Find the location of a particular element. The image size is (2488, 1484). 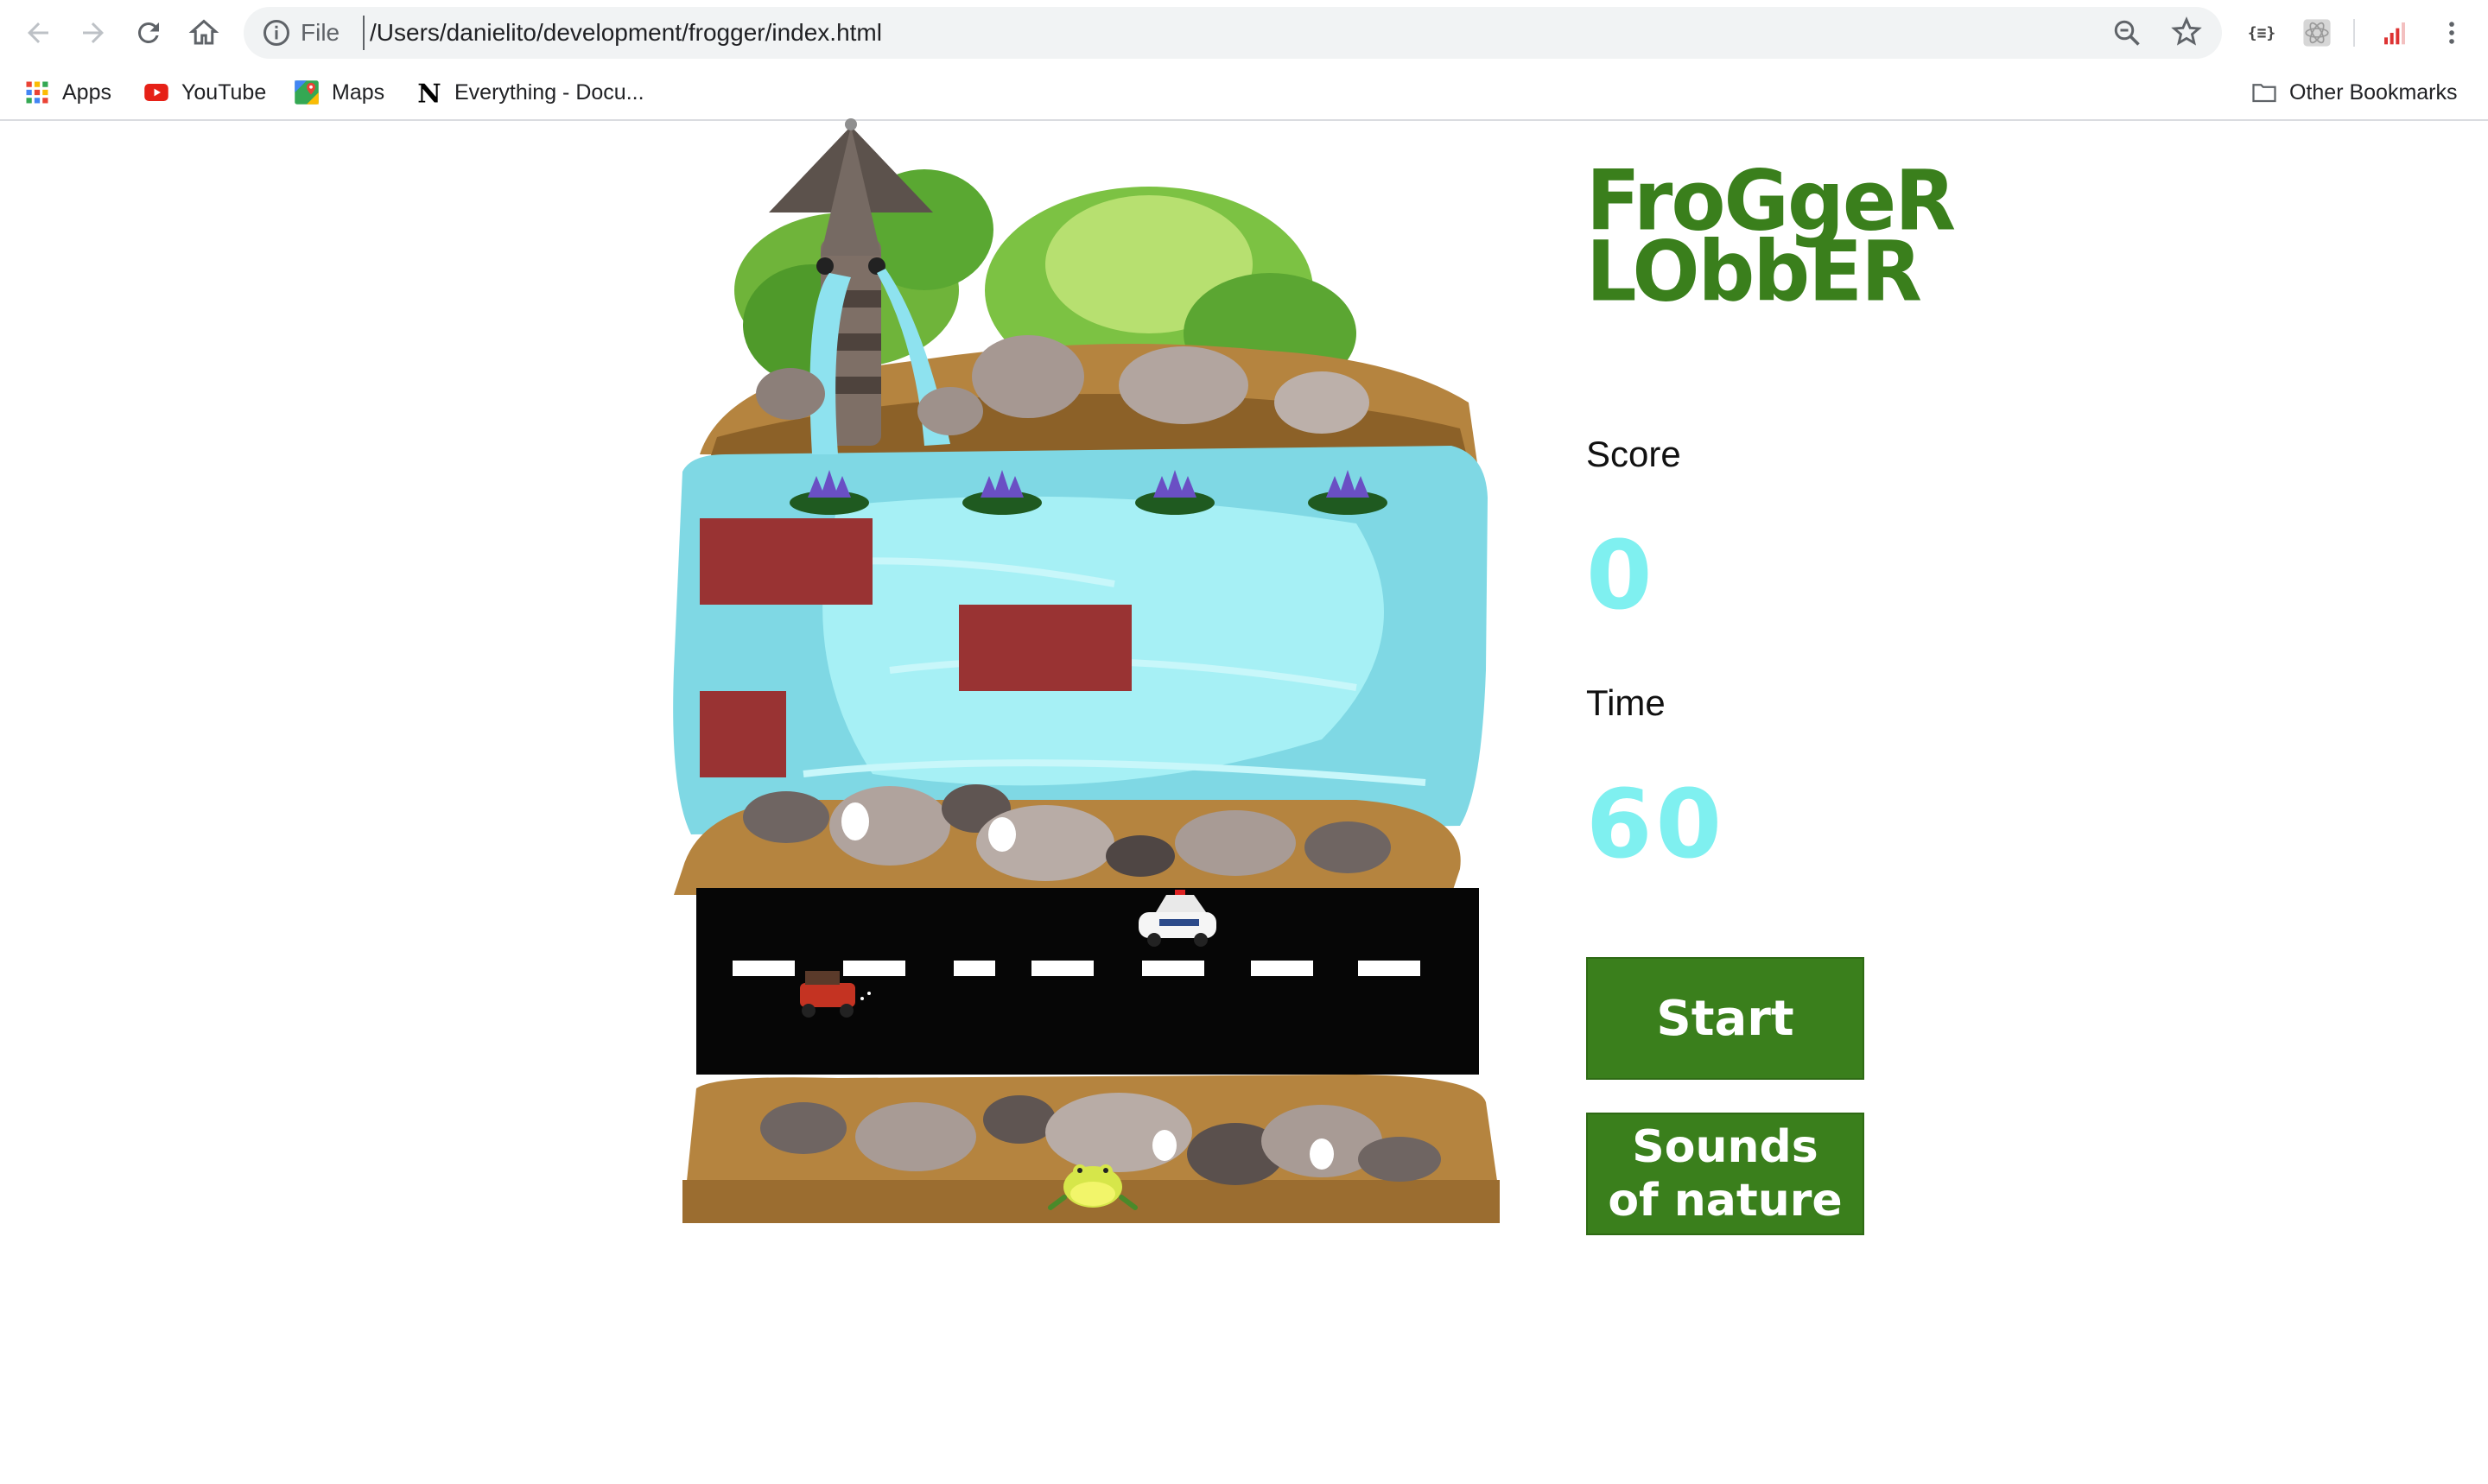

bookmark-label: Apps is located at coordinates (86, 92).